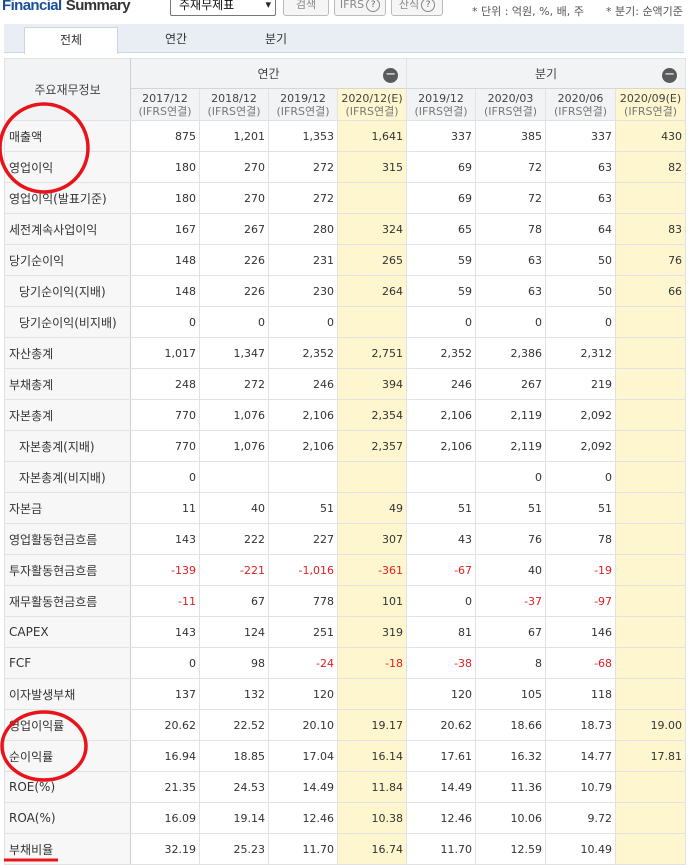  I want to click on formula-help-button: 산식?, so click(417, 8).